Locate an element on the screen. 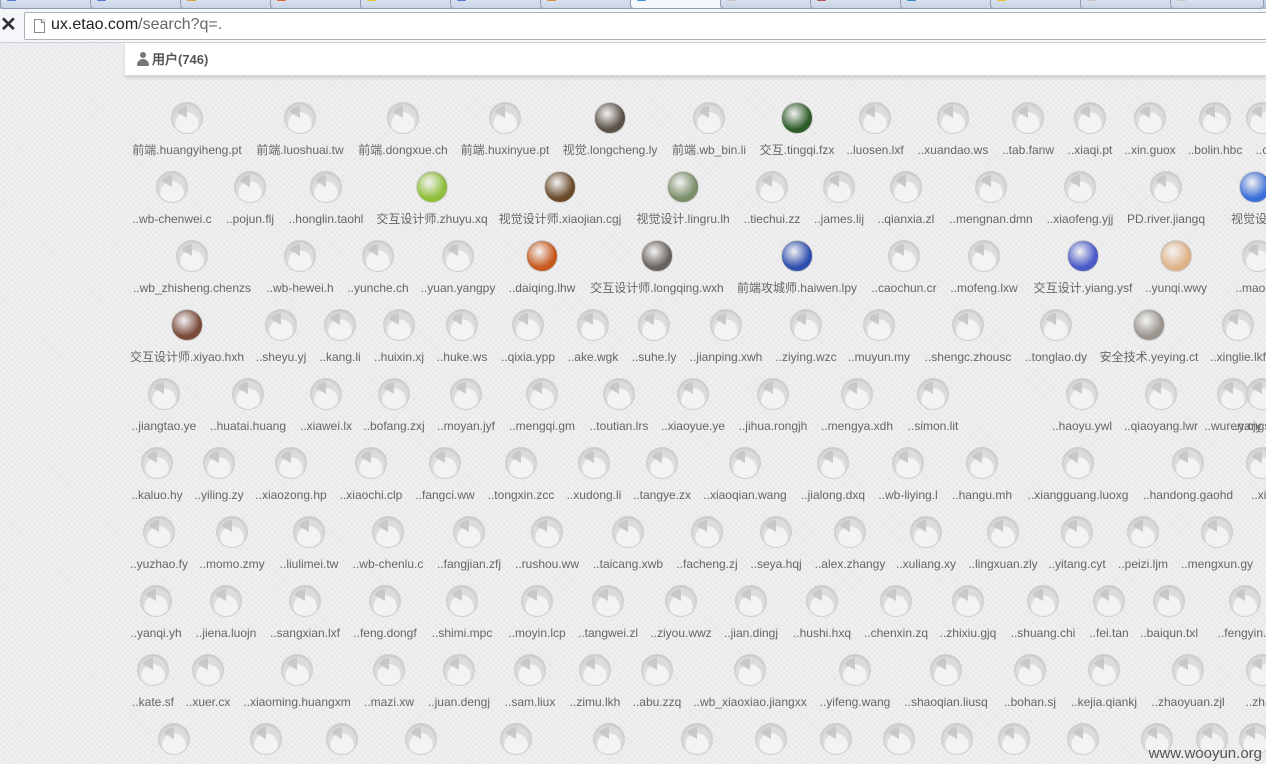  user-name-link: ..yangshi.lh is located at coordinates (1224, 426).